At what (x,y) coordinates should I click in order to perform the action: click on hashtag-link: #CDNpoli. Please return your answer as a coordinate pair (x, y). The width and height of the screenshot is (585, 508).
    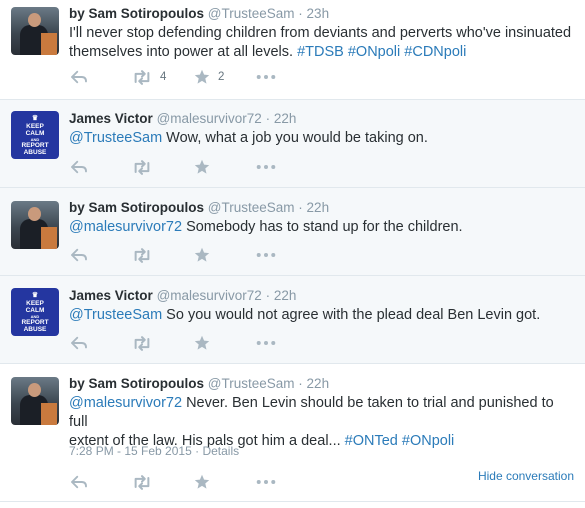
    Looking at the image, I should click on (435, 52).